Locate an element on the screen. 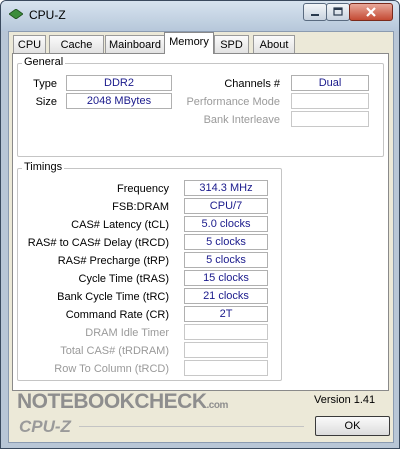 This screenshot has width=400, height=449. maximize-icon is located at coordinates (338, 11).